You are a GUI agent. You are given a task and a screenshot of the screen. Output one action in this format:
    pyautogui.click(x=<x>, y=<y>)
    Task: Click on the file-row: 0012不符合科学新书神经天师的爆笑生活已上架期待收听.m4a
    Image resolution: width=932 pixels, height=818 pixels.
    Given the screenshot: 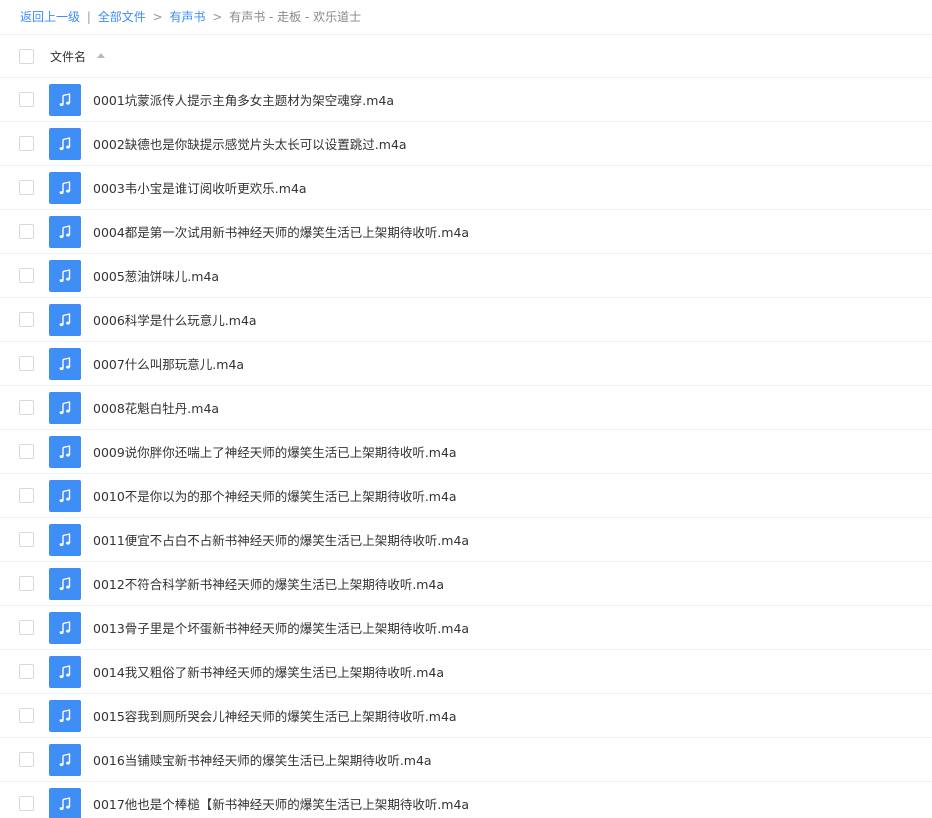 What is the action you would take?
    pyautogui.click(x=466, y=584)
    